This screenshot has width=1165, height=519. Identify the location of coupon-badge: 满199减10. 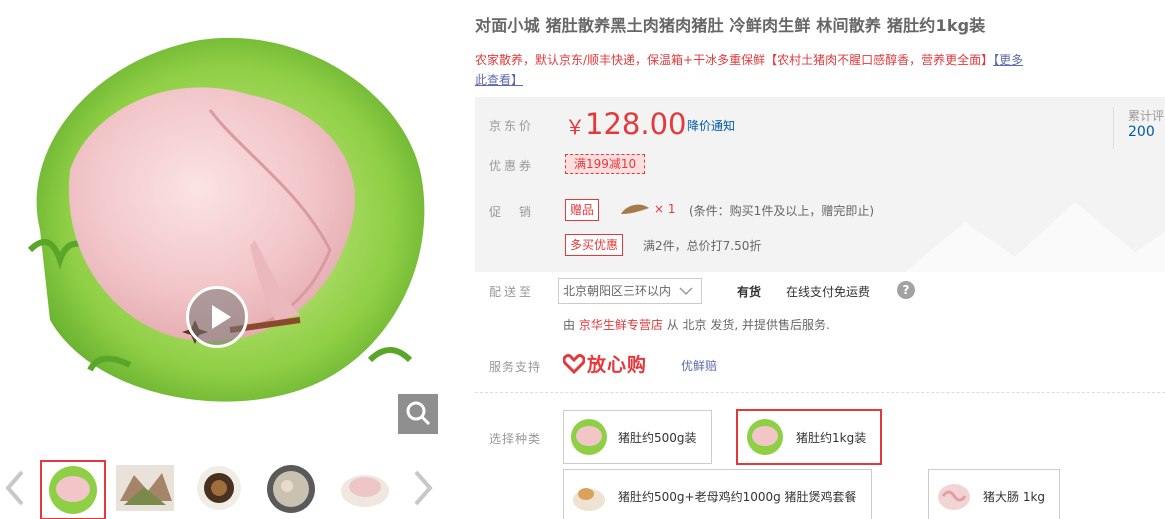
(605, 164).